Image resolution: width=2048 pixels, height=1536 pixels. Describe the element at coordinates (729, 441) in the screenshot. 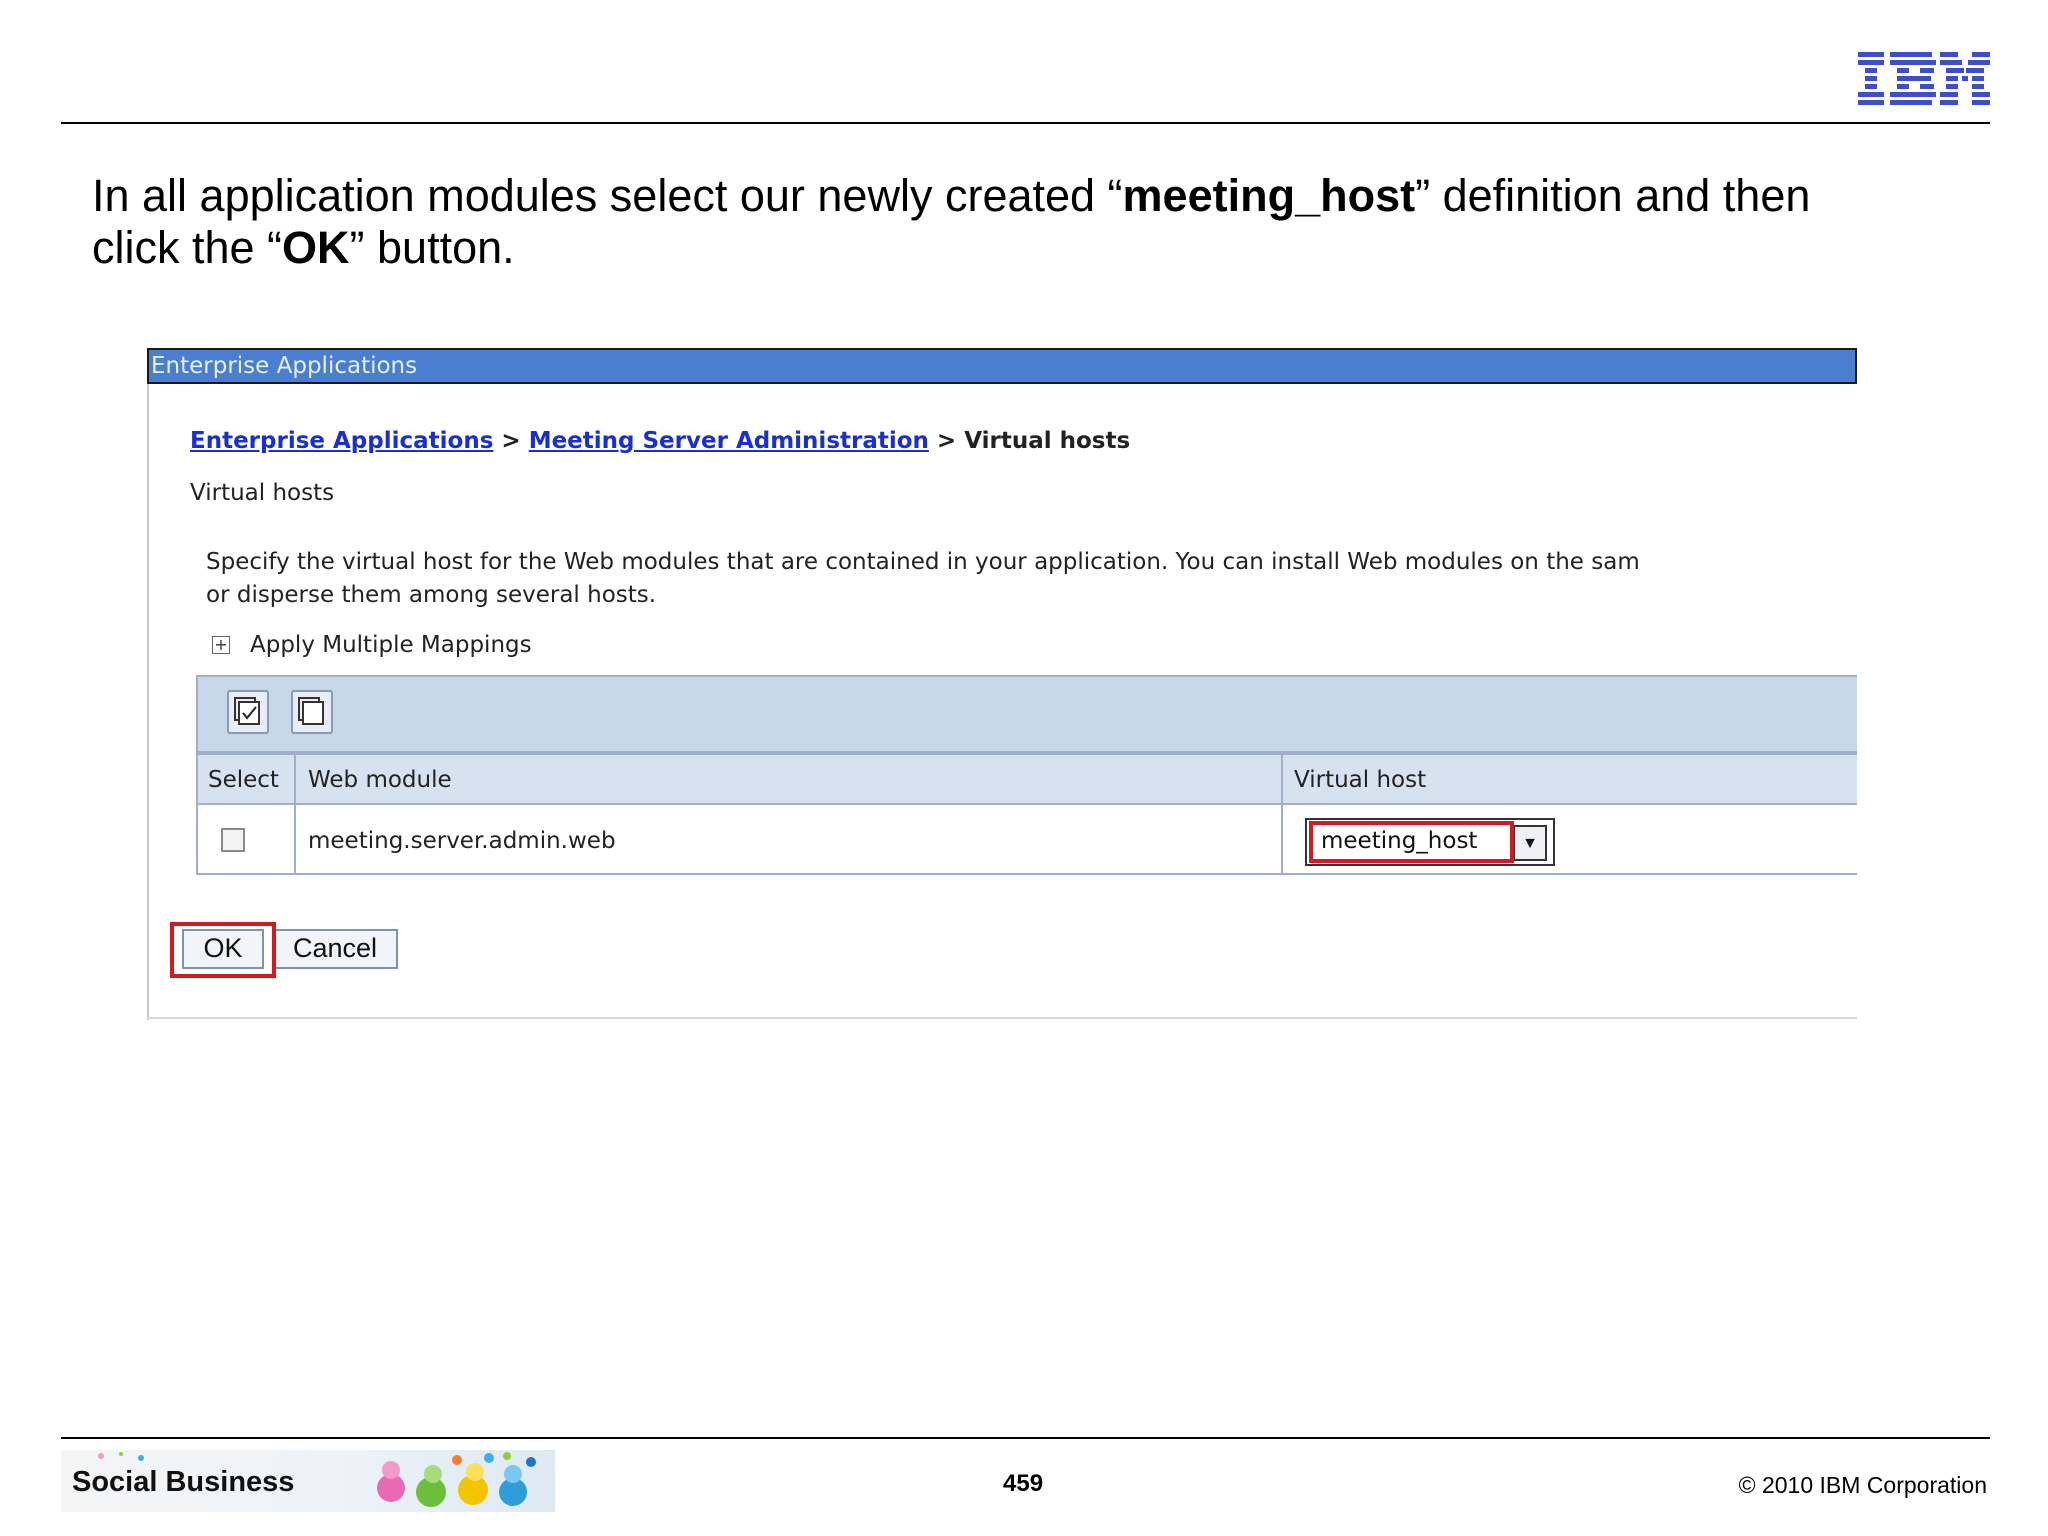

I see `breadcrumb-link-meeting-server-administration: Meeting Server Administration` at that location.